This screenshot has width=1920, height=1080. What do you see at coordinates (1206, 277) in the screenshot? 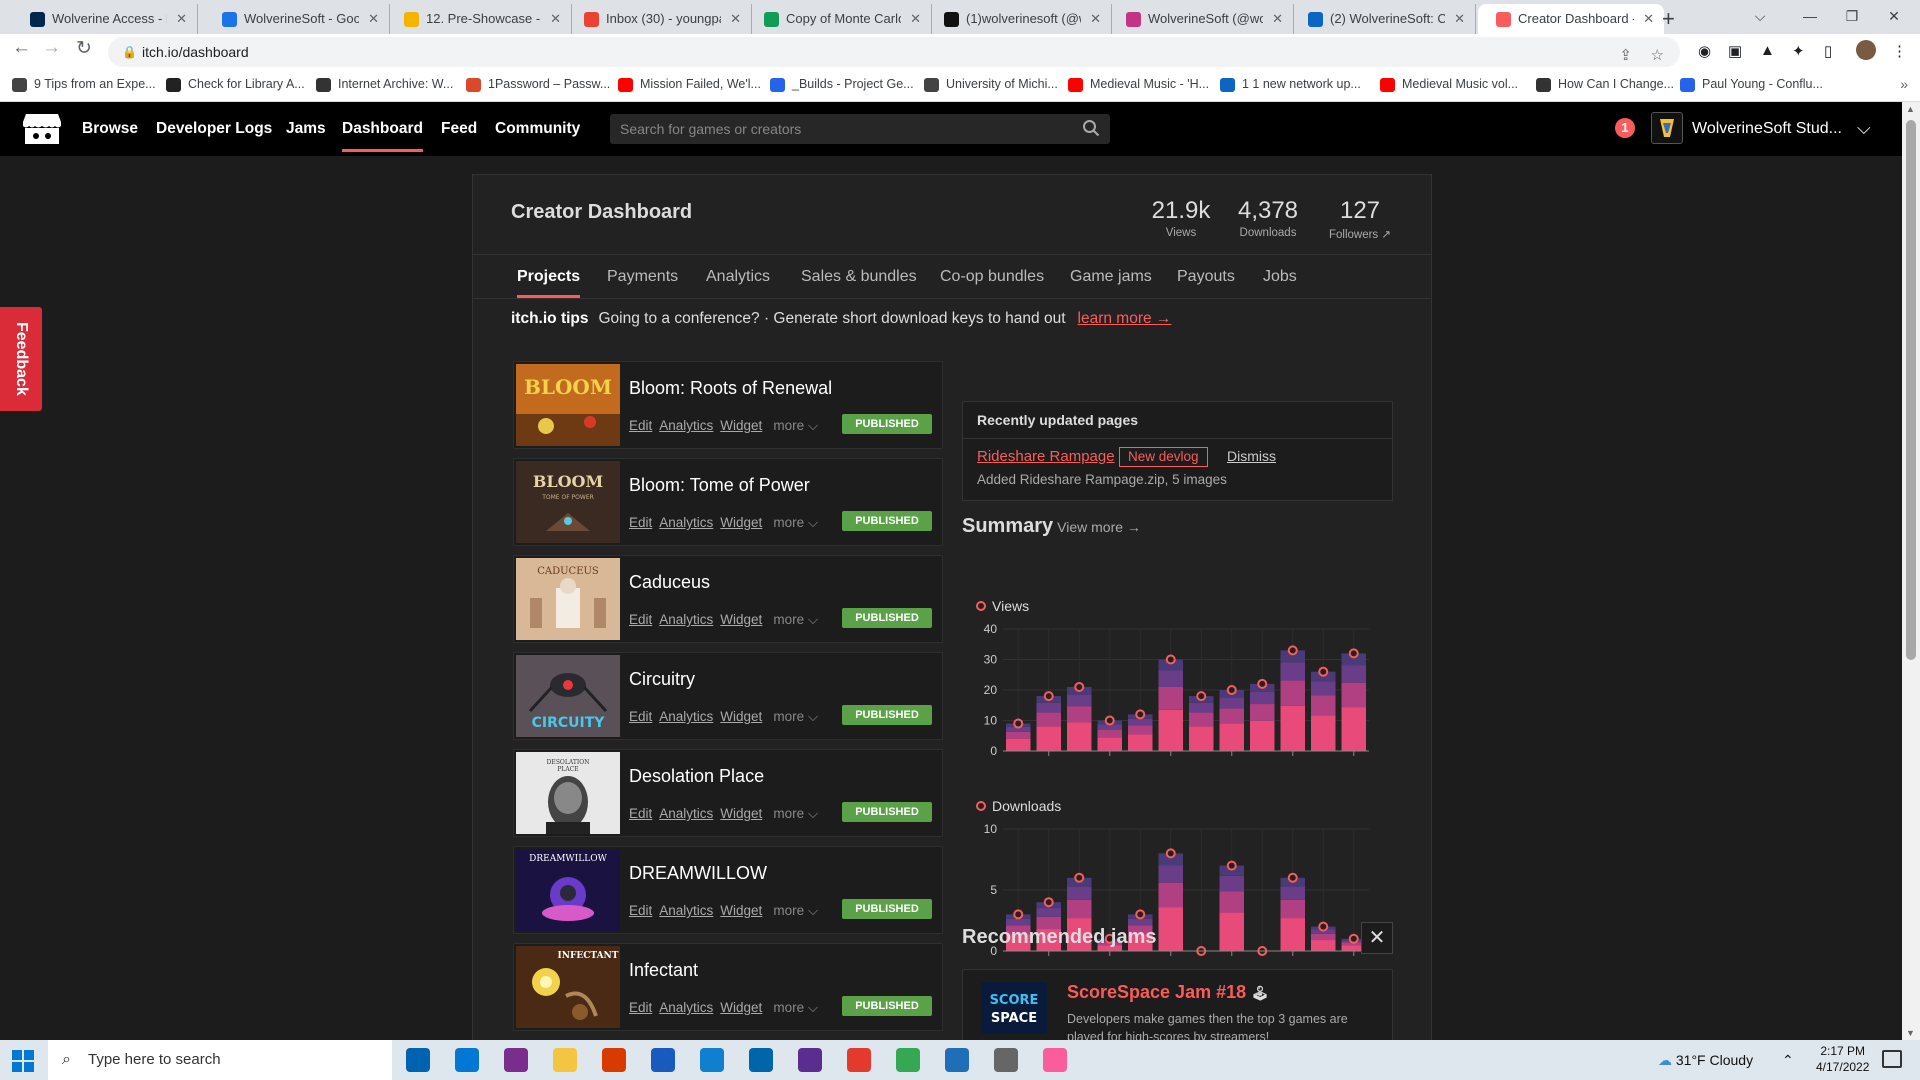
I see `tab-payouts: Payouts` at bounding box center [1206, 277].